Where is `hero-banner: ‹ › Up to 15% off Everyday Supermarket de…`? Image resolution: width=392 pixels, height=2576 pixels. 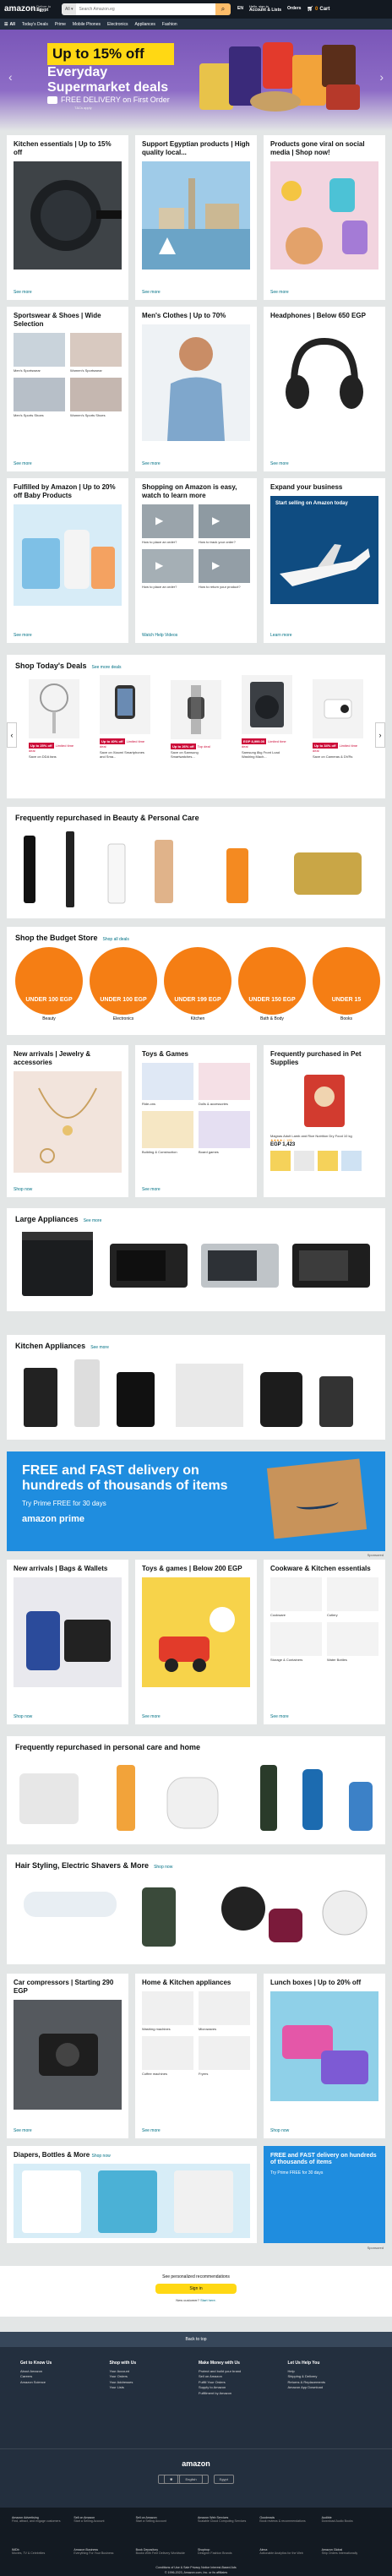 hero-banner: ‹ › Up to 15% off Everyday Supermarket de… is located at coordinates (196, 80).